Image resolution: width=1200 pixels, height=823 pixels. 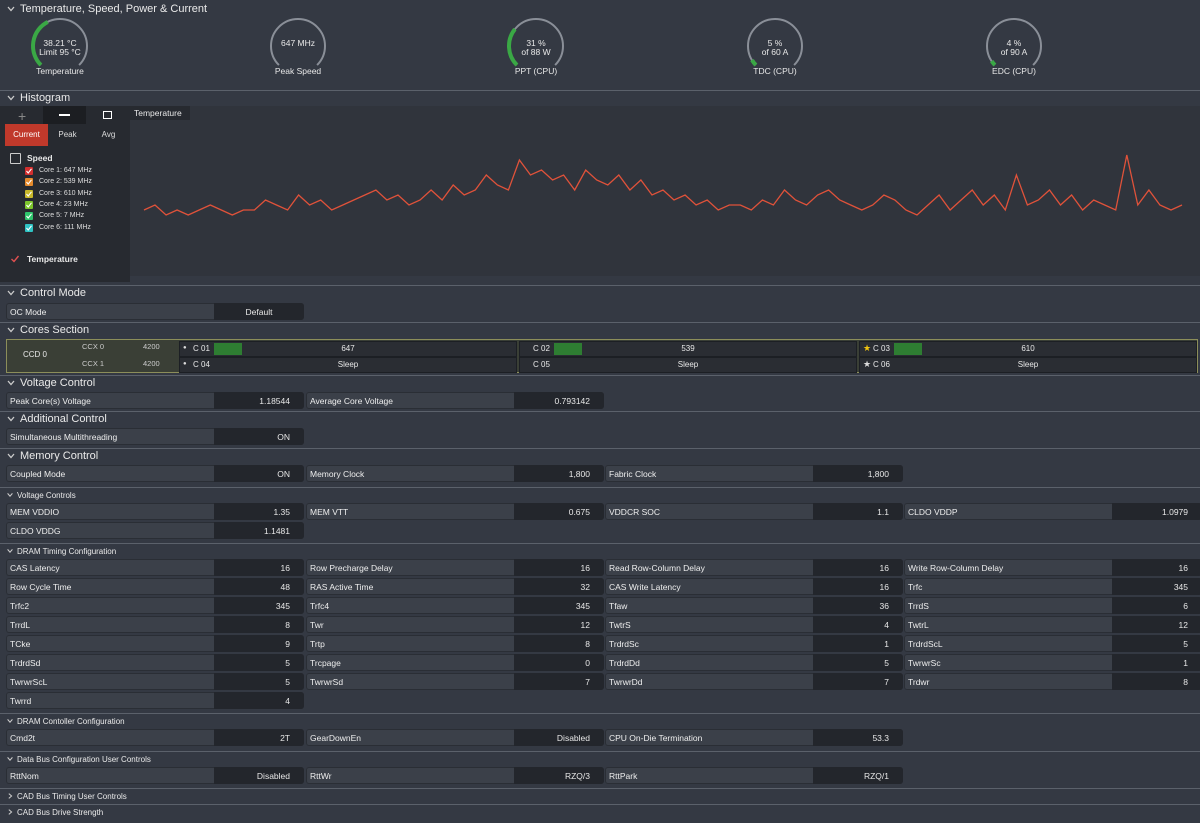 I want to click on field-value-box: 0.675, so click(x=559, y=511).